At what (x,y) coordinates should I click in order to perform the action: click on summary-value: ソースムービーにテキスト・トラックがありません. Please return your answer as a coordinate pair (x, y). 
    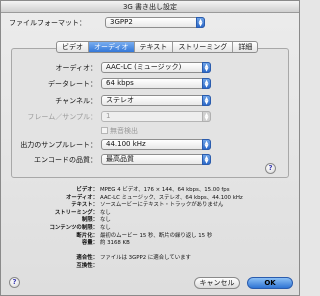
    Looking at the image, I should click on (162, 205).